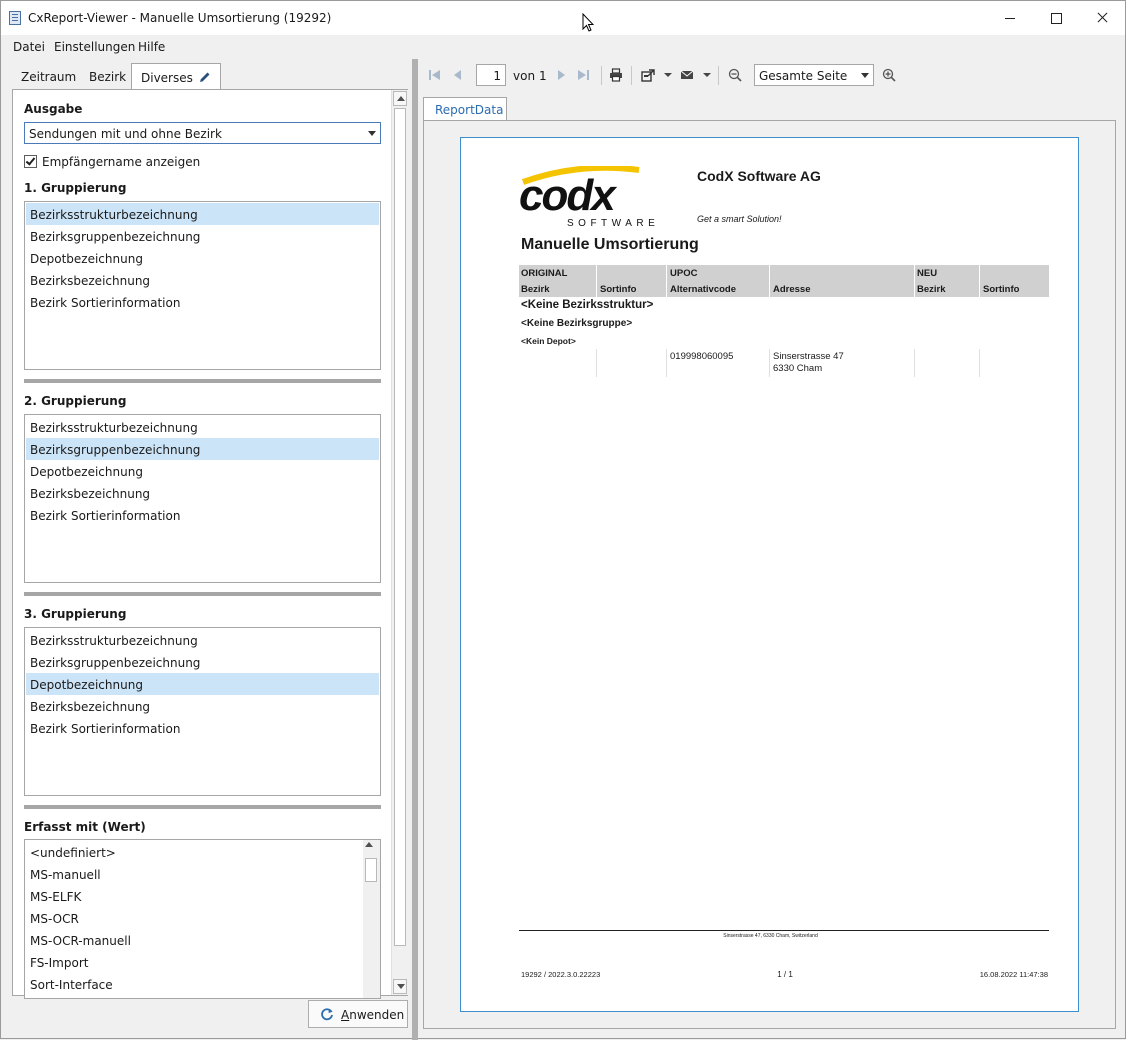 This screenshot has height=1040, width=1126. Describe the element at coordinates (1010, 18) in the screenshot. I see `minimize-button` at that location.